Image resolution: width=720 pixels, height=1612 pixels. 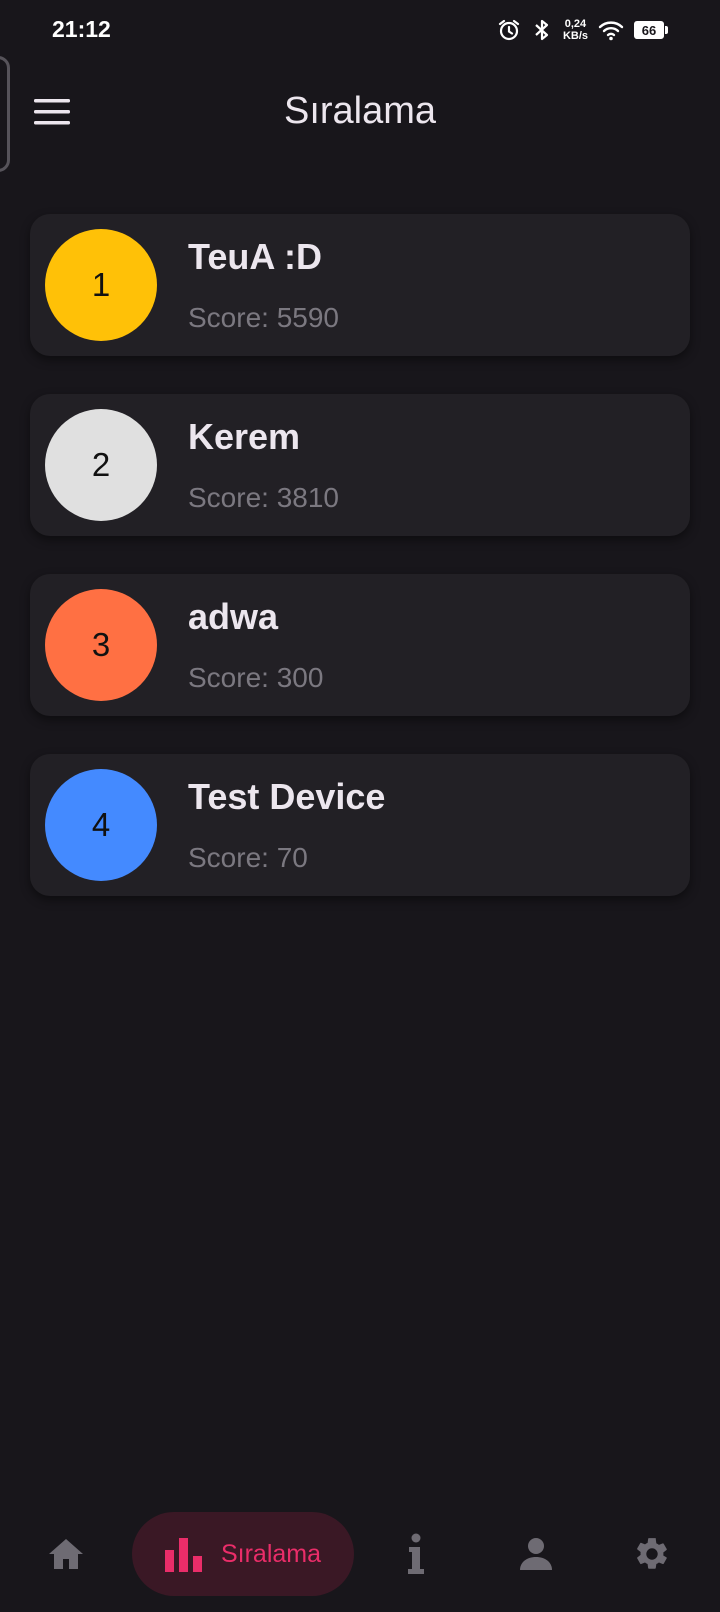 I want to click on player-name: adwa, so click(x=233, y=616).